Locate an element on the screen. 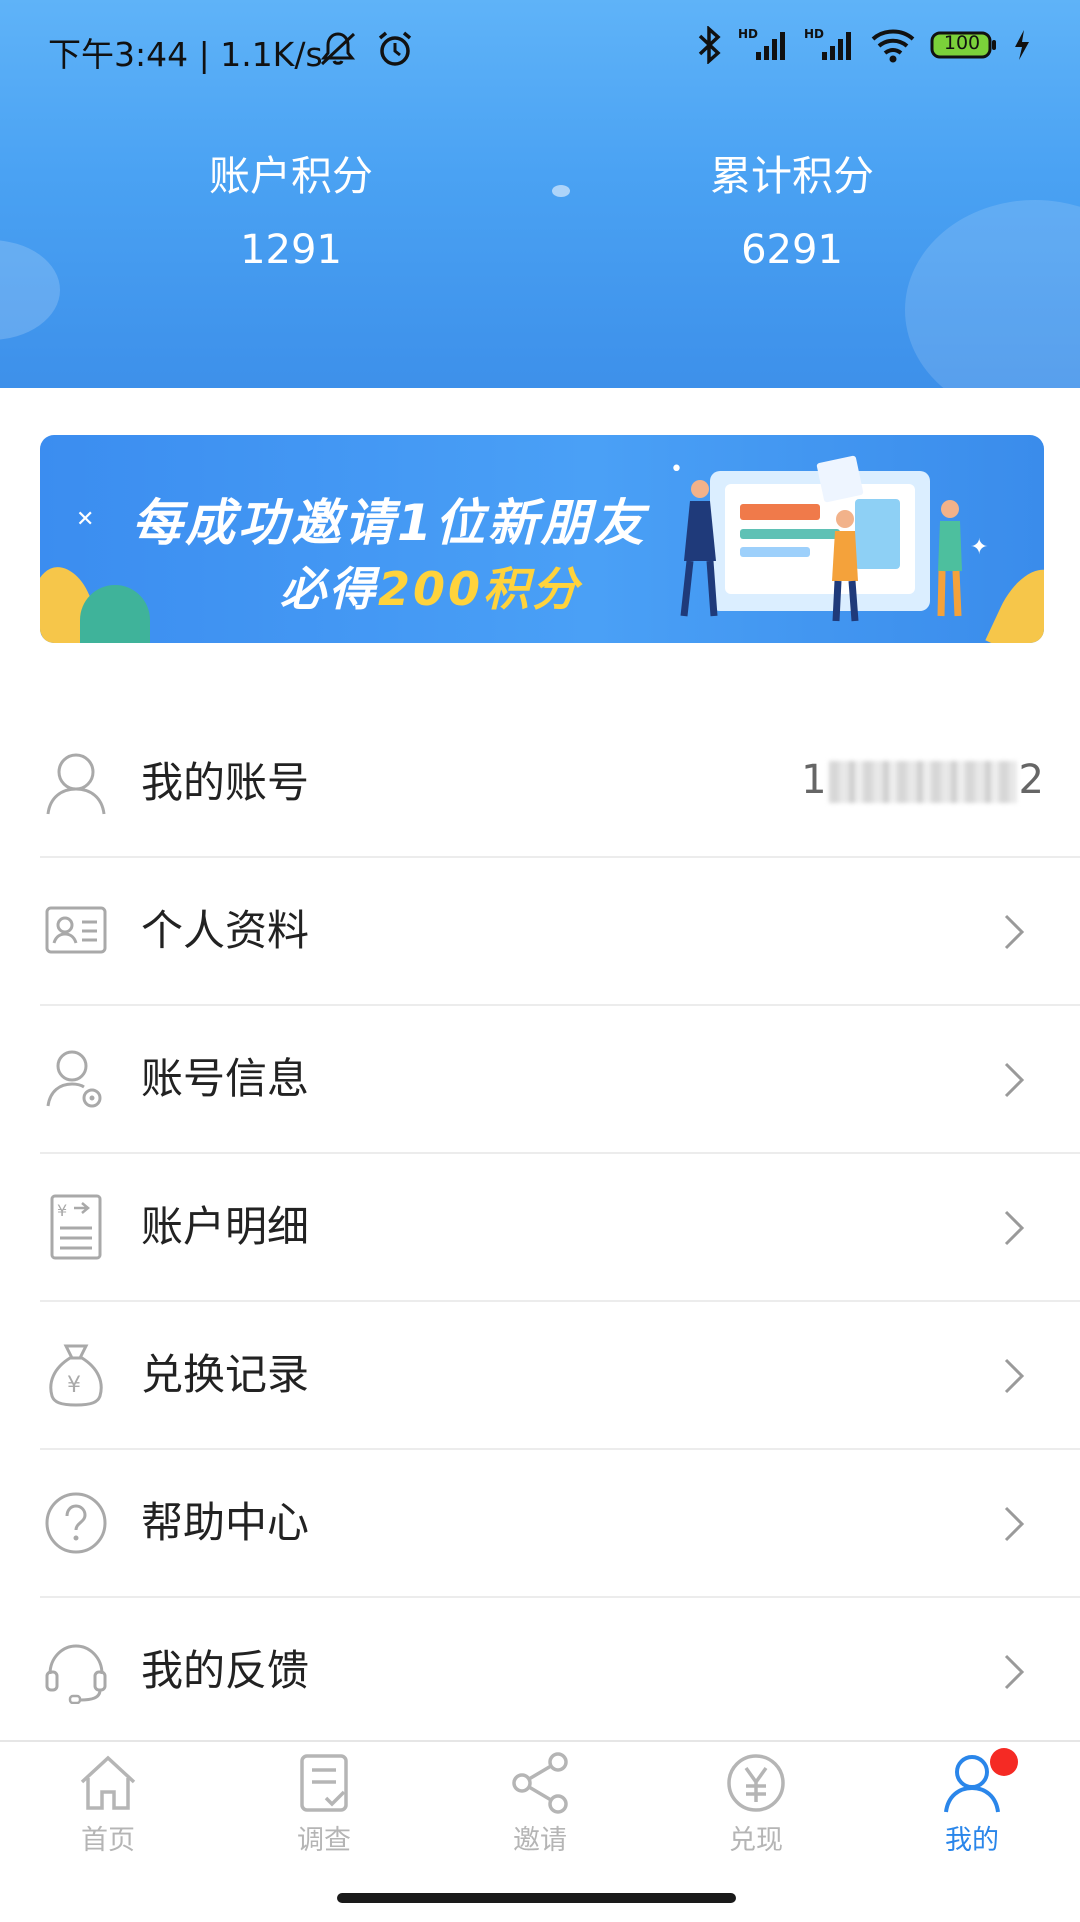 The image size is (1080, 1922). masked-digits is located at coordinates (922, 782).